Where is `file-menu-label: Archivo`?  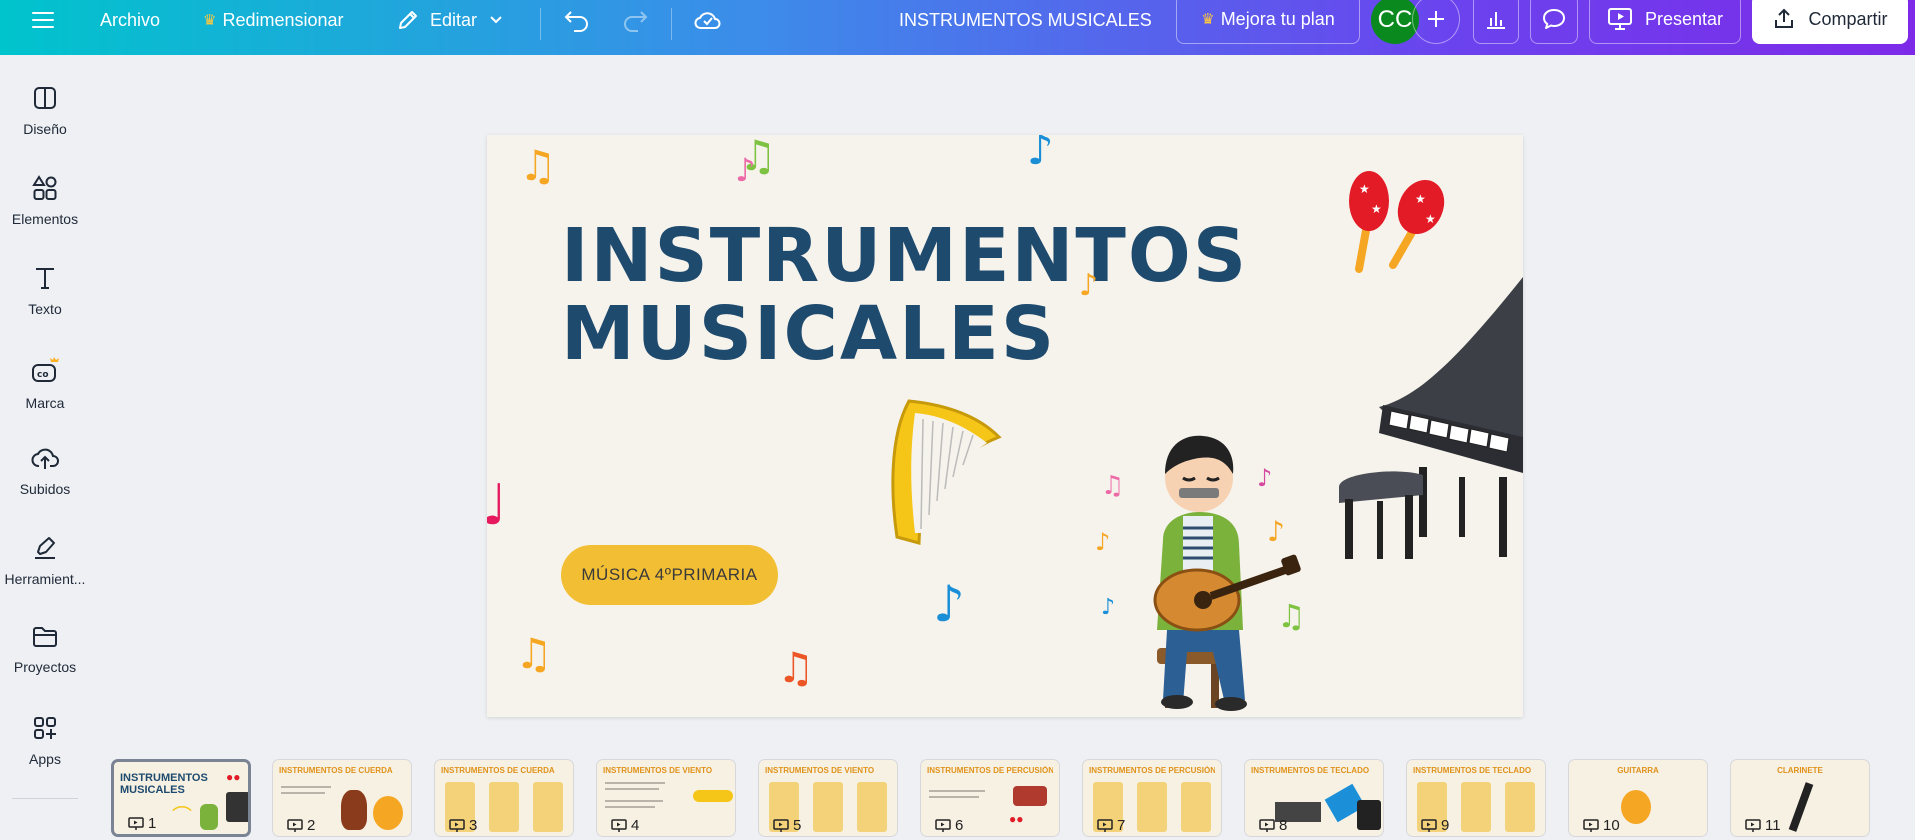 file-menu-label: Archivo is located at coordinates (130, 19).